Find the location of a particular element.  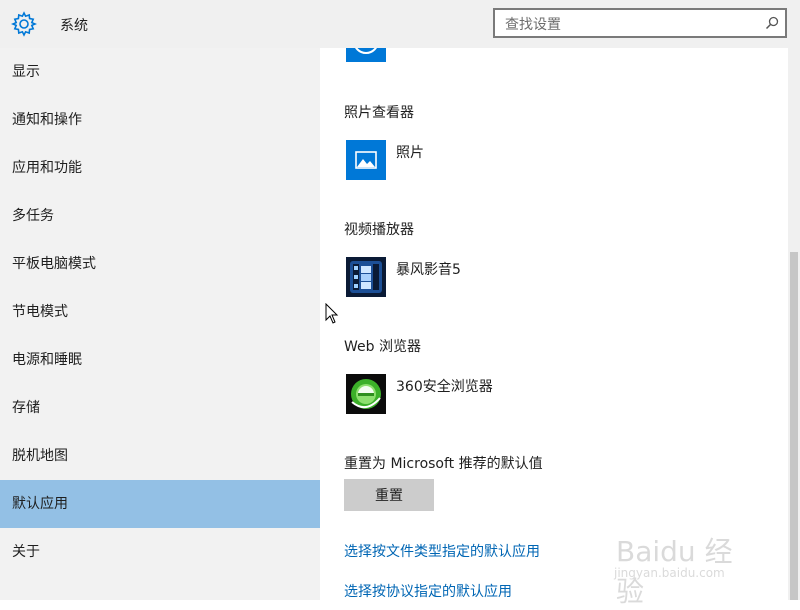

scrollbar is located at coordinates (794, 324).